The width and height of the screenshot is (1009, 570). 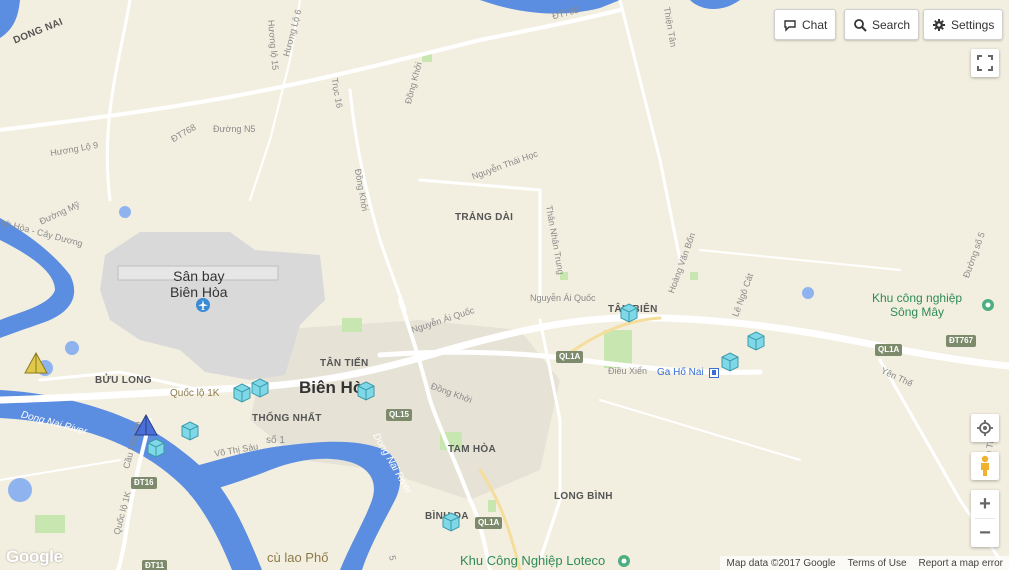 I want to click on search-button: Search, so click(x=882, y=24).